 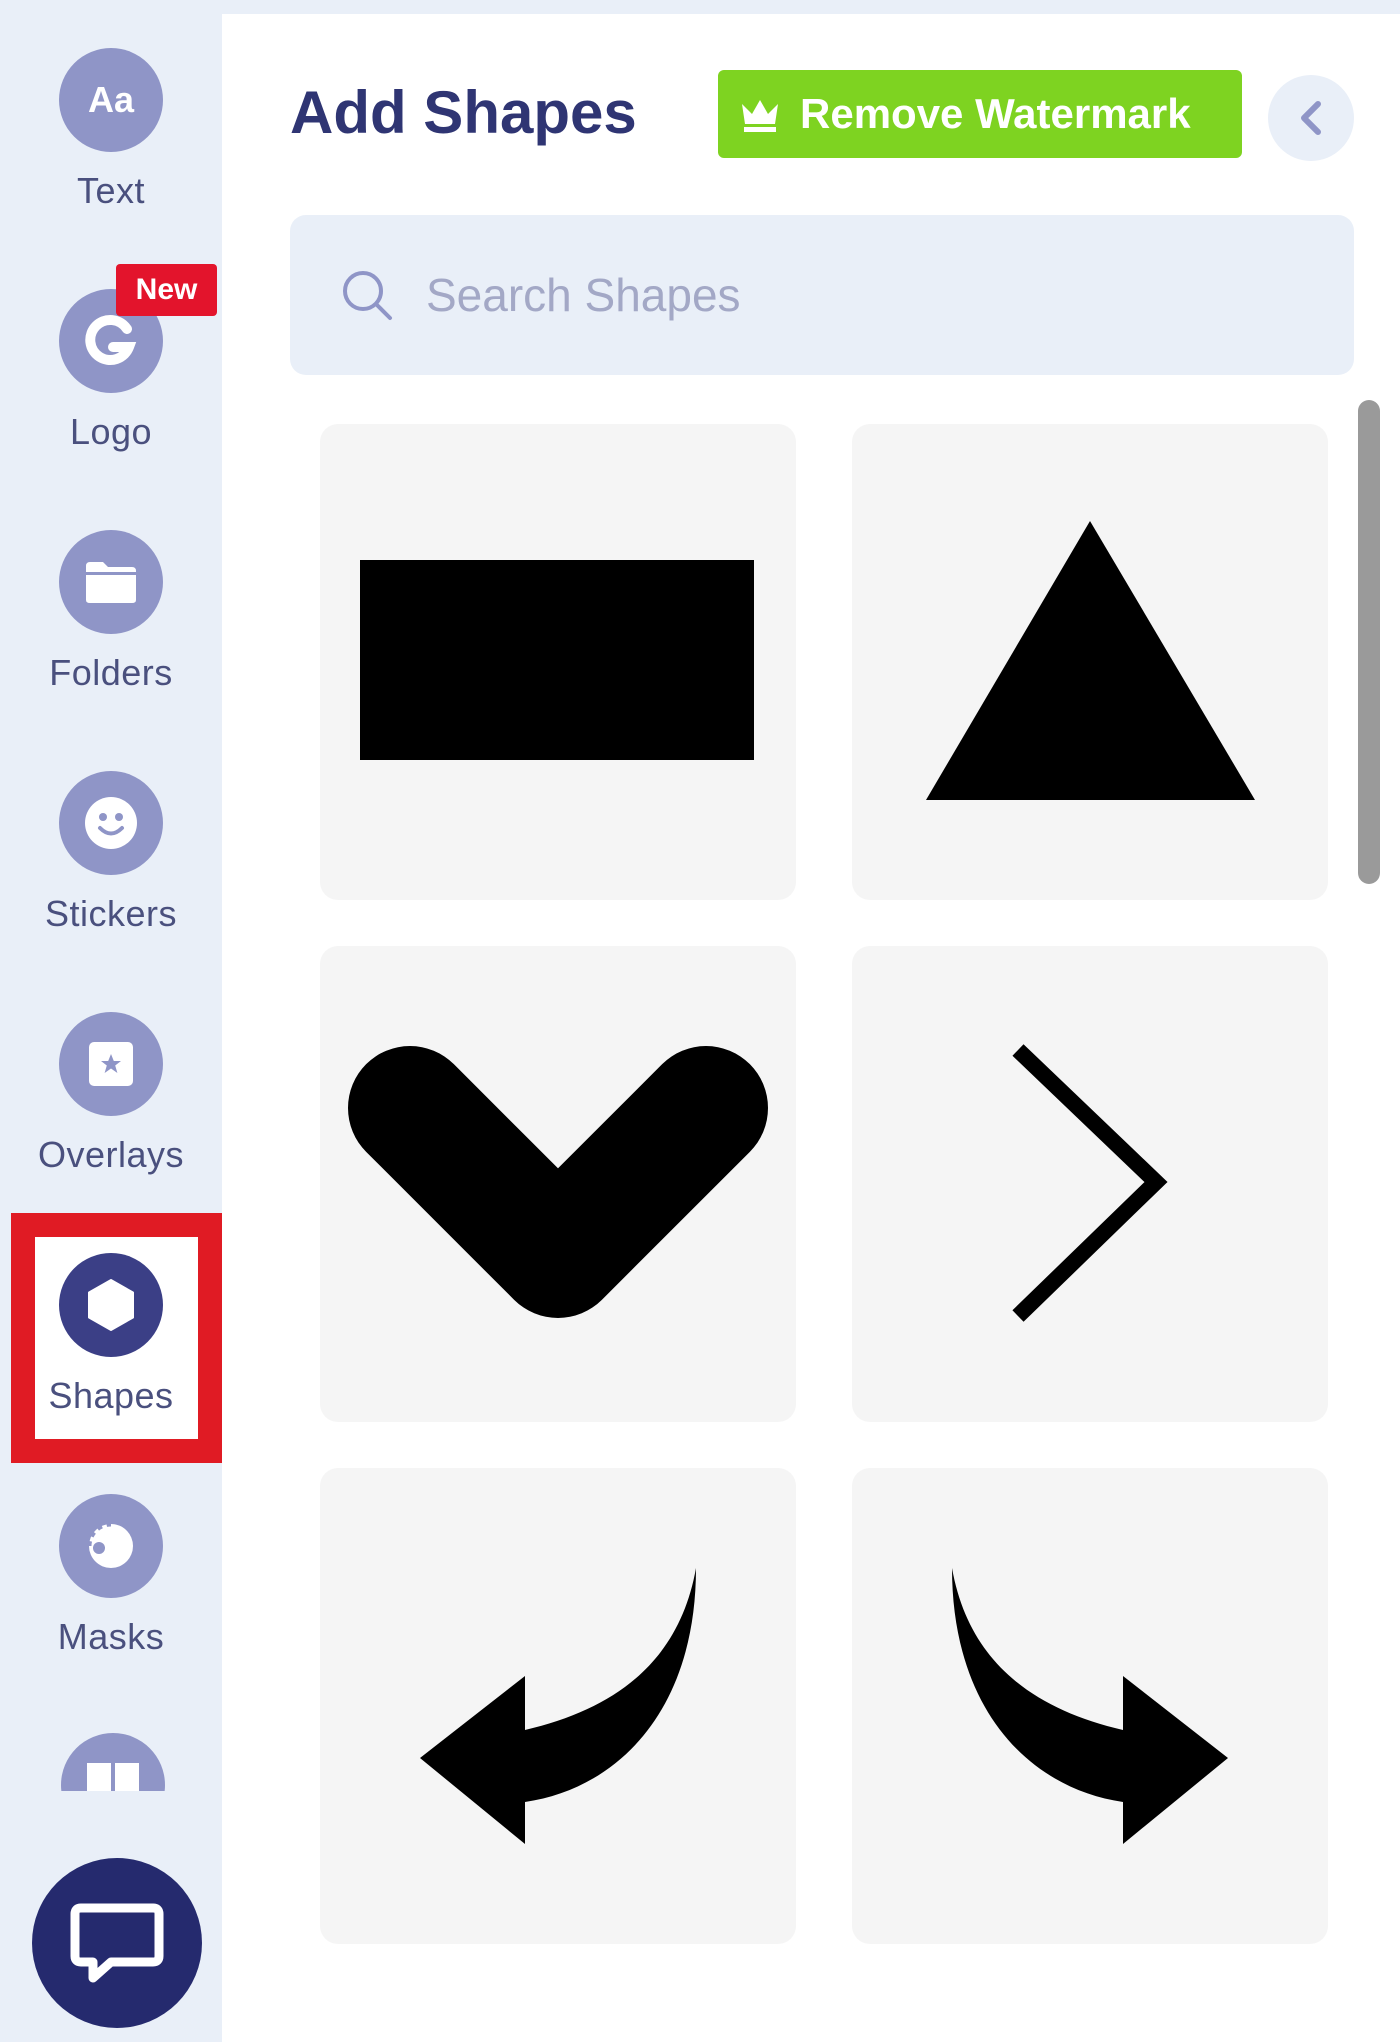 I want to click on star-frame-icon, so click(x=111, y=1064).